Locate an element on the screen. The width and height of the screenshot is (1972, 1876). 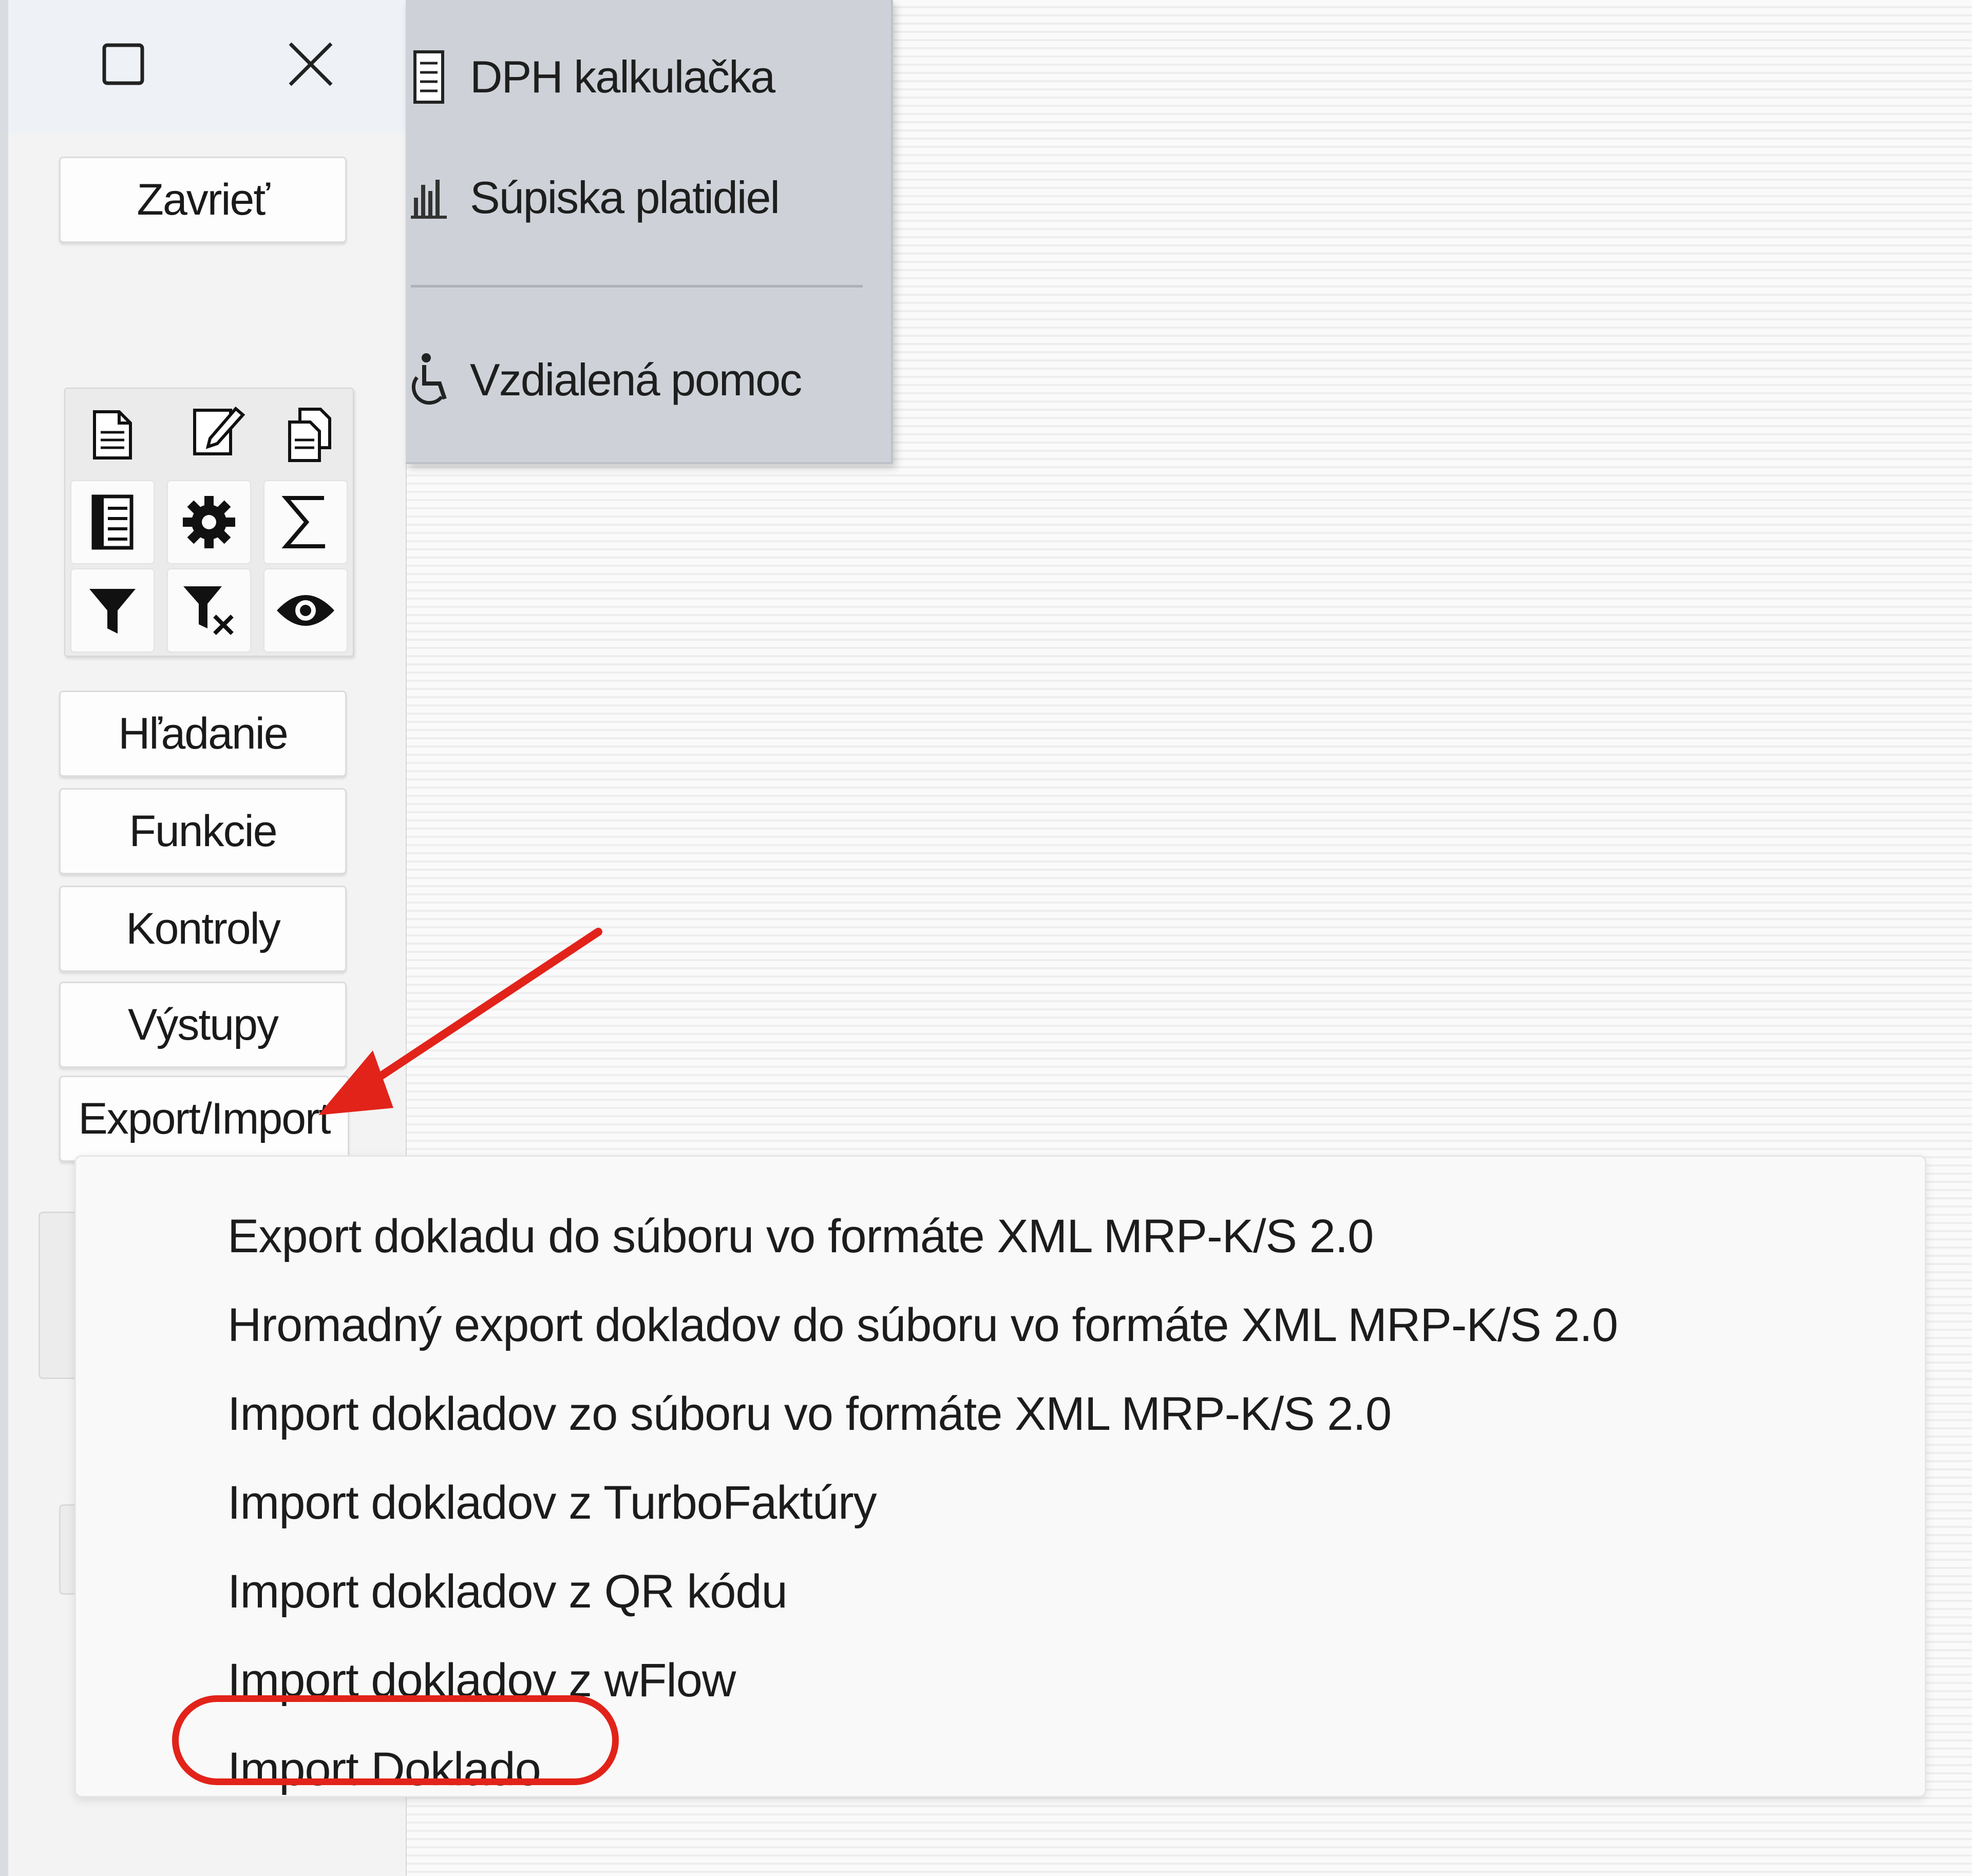
clear-filter-button is located at coordinates (209, 610).